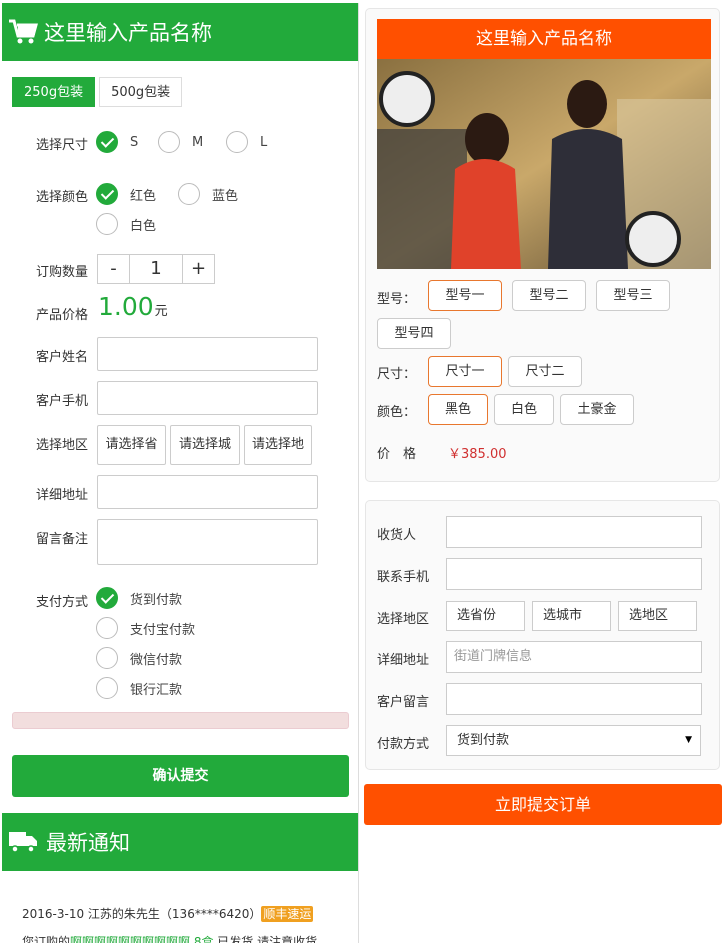 Image resolution: width=726 pixels, height=943 pixels. What do you see at coordinates (161, 311) in the screenshot?
I see `price-unit: 元` at bounding box center [161, 311].